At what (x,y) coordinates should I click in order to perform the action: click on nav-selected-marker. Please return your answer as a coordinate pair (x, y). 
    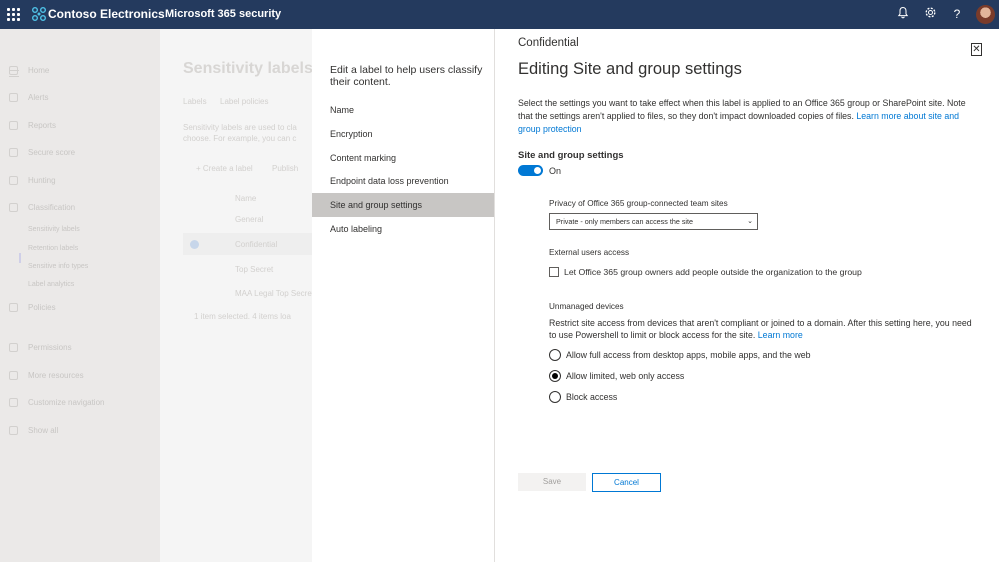
    Looking at the image, I should click on (20, 258).